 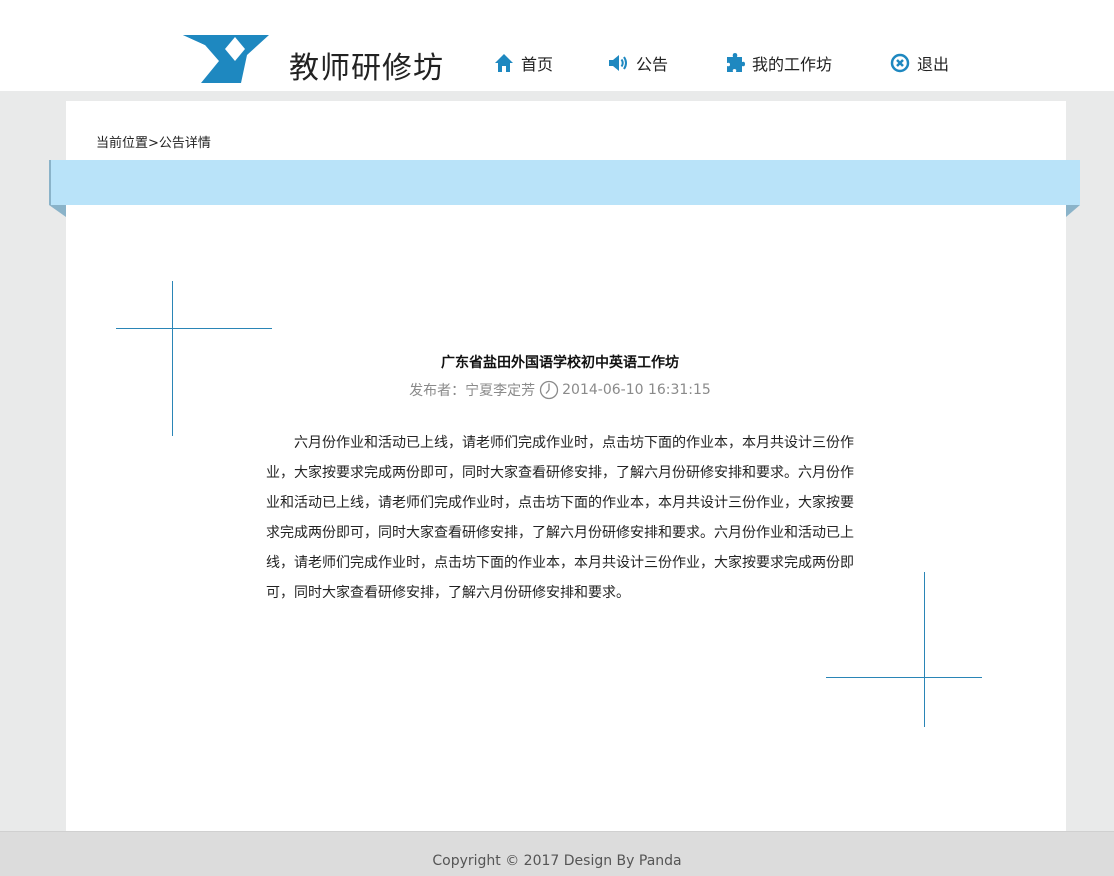 I want to click on footer: Copyright © 2017 Design By Panda, so click(x=557, y=853).